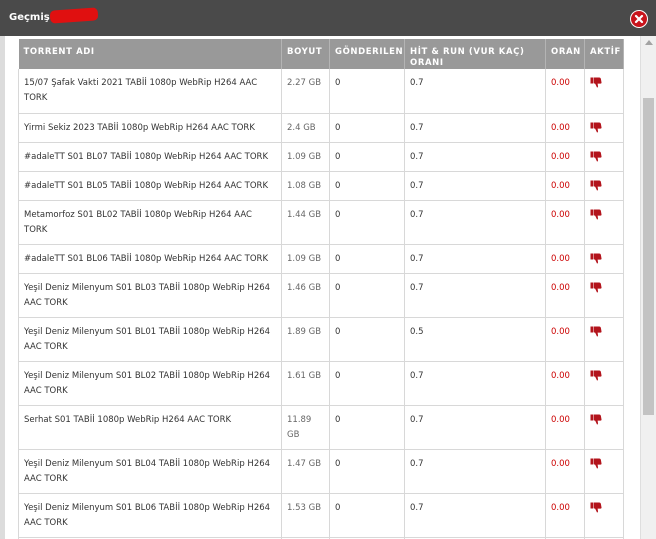  I want to click on torrent-size: 1.47 GB, so click(305, 471).